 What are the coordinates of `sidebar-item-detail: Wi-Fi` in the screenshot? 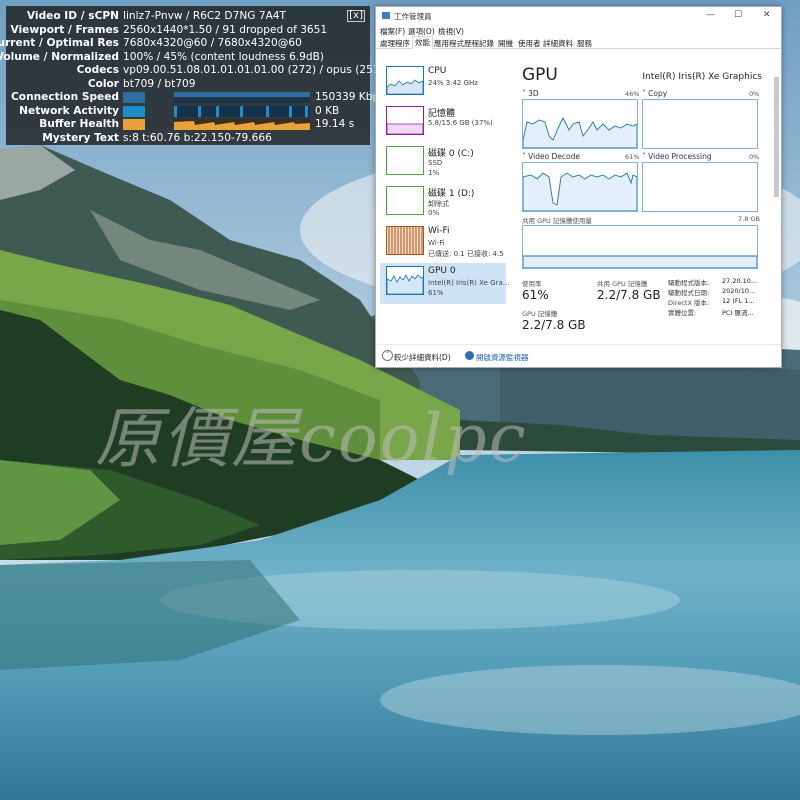 It's located at (436, 243).